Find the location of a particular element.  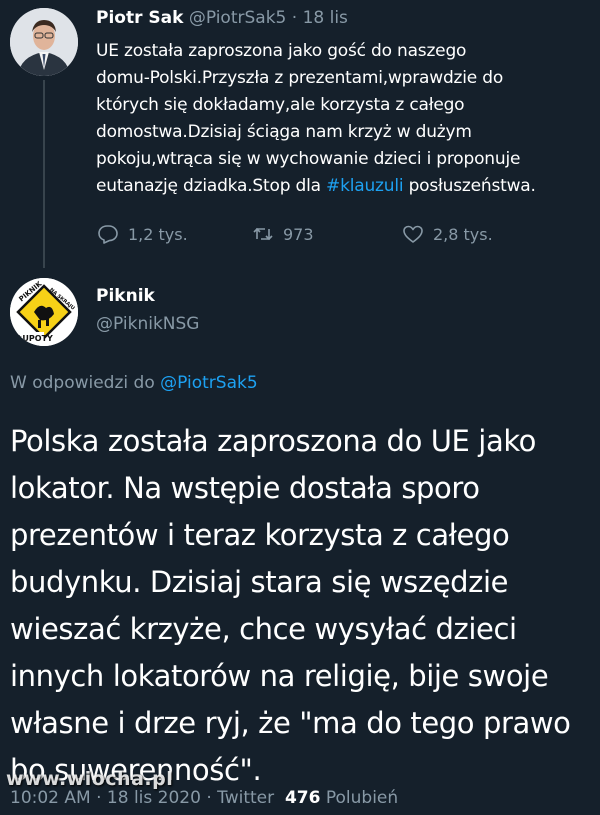

reply-button: 1,2 tys. is located at coordinates (173, 234).